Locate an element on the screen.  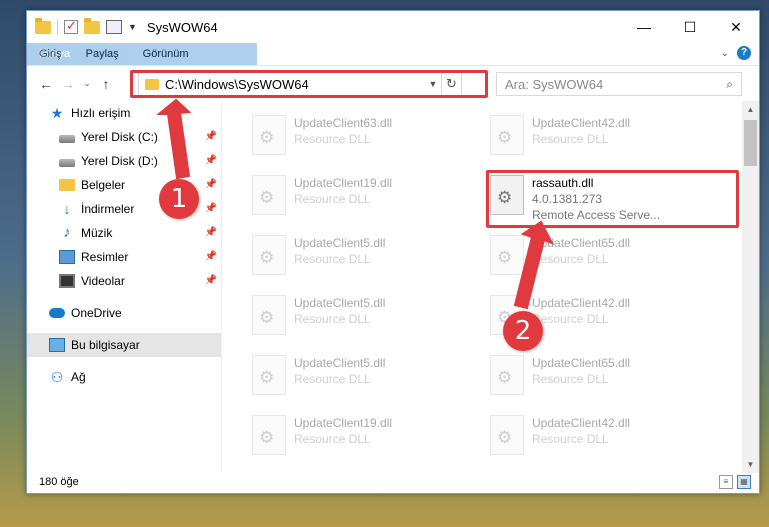
callout-step-1: 1 is located at coordinates (179, 199).